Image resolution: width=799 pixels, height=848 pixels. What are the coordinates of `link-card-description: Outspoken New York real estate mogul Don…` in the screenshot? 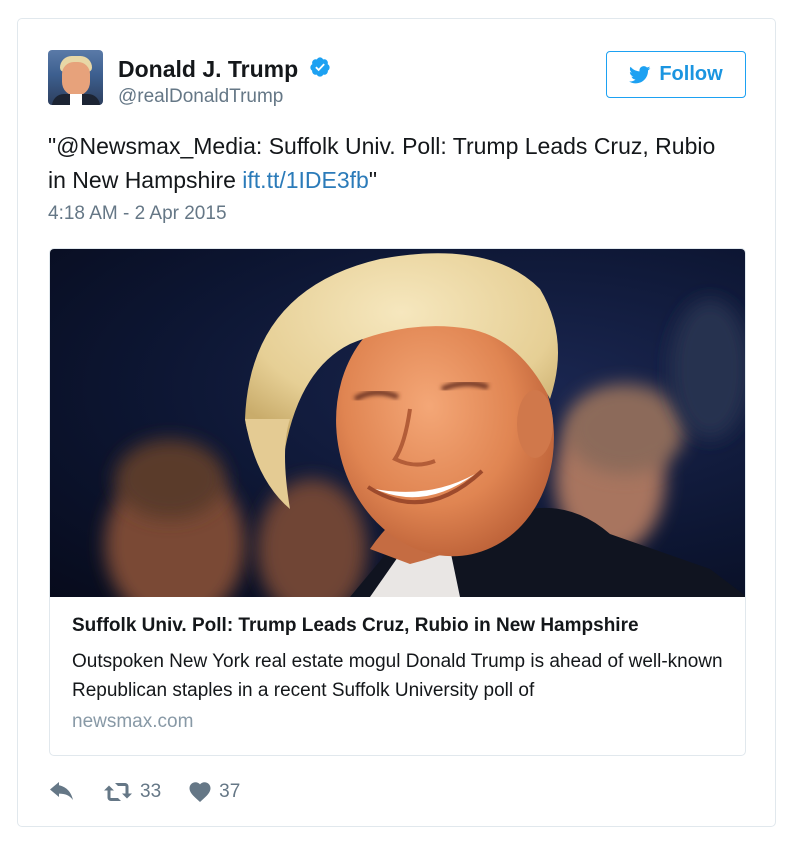 It's located at (397, 676).